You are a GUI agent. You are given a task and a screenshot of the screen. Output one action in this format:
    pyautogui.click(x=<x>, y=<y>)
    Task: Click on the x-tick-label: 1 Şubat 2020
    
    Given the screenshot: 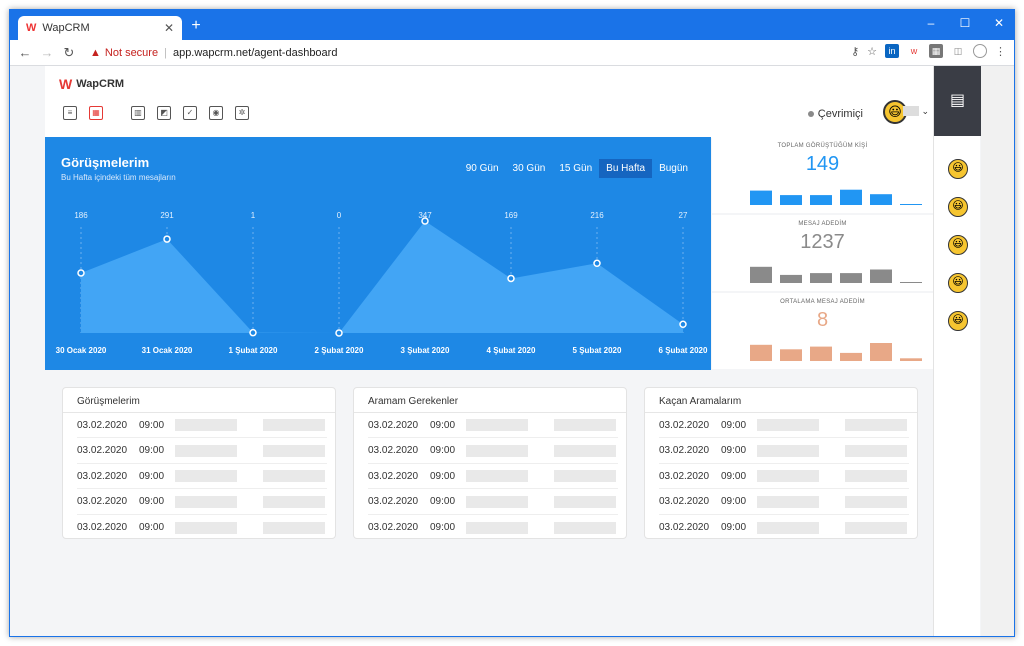 What is the action you would take?
    pyautogui.click(x=253, y=350)
    